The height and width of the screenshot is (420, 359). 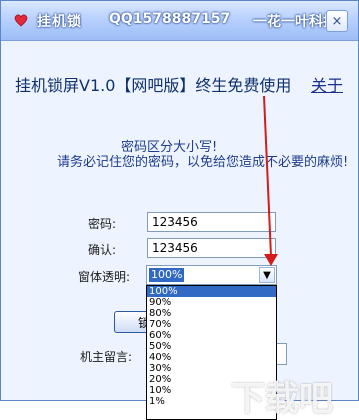 I want to click on close-button: ×, so click(x=337, y=21).